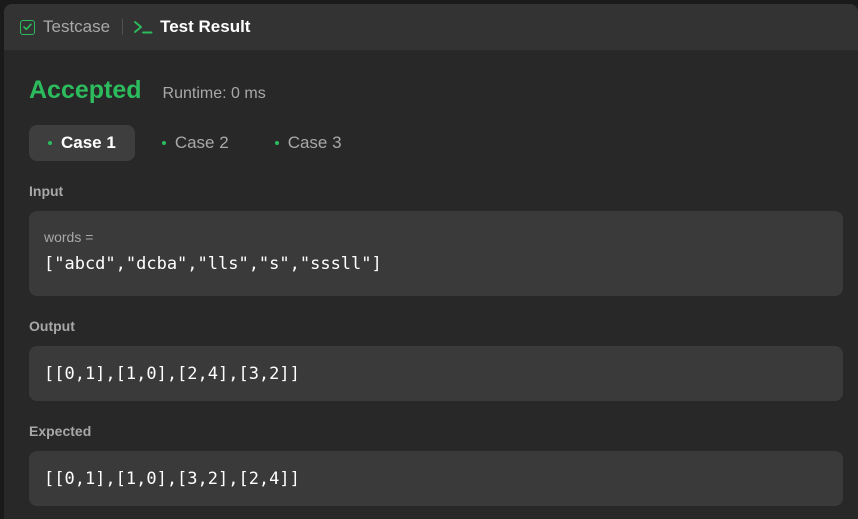 Image resolution: width=858 pixels, height=519 pixels. What do you see at coordinates (77, 26) in the screenshot?
I see `tab-testcase-label: Testcase` at bounding box center [77, 26].